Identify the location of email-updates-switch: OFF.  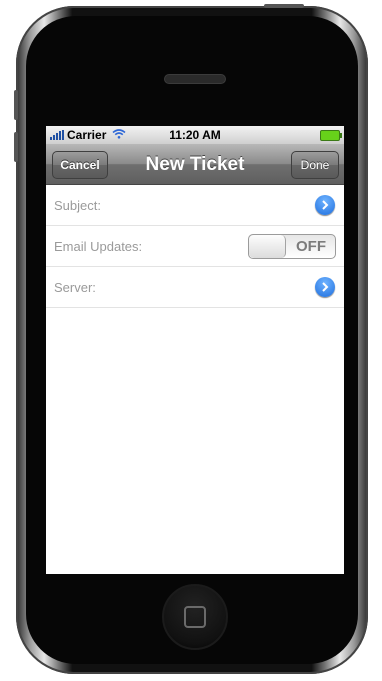
(292, 246).